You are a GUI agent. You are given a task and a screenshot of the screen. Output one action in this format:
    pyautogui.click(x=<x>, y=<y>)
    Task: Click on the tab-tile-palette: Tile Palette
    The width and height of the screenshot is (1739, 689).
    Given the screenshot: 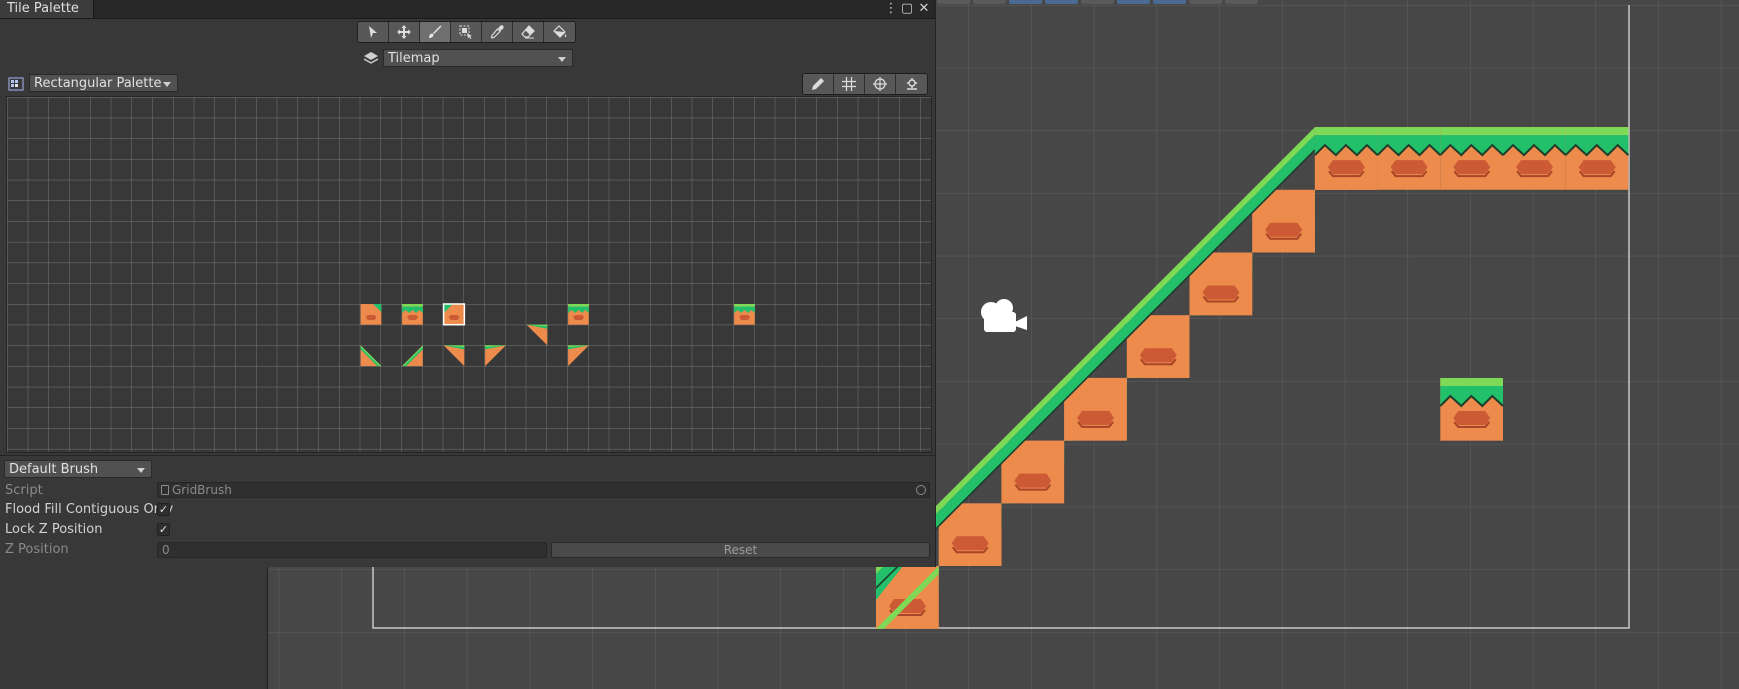 What is the action you would take?
    pyautogui.click(x=47, y=9)
    